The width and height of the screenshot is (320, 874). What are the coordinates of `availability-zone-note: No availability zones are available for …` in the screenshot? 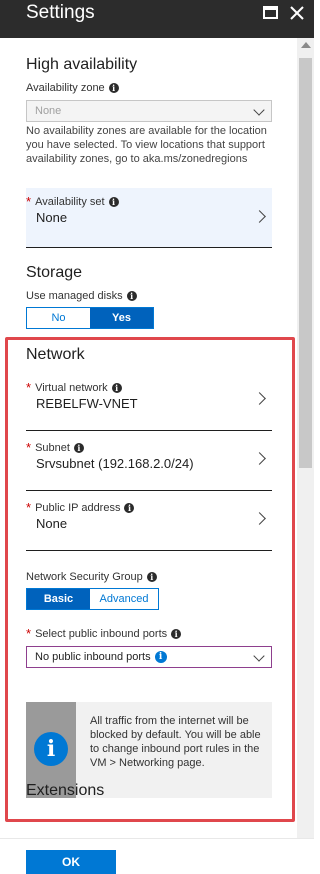 It's located at (146, 145).